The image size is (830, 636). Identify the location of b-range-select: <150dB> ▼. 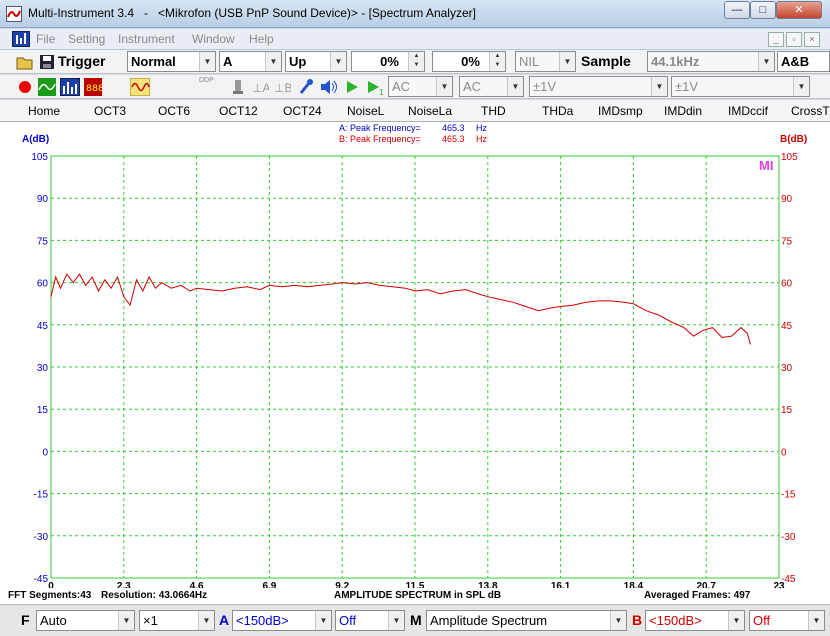
(695, 620).